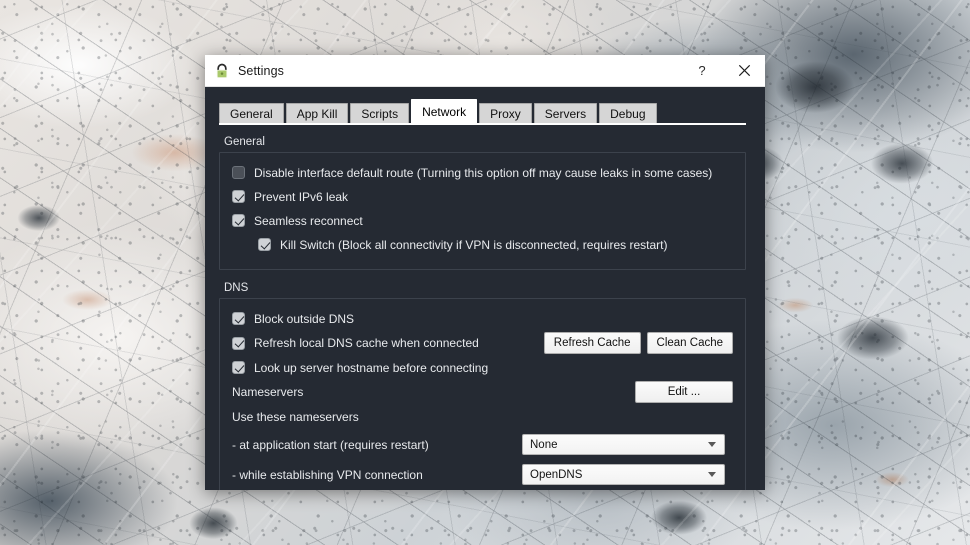 The image size is (970, 545). Describe the element at coordinates (238, 367) in the screenshot. I see `checkbox-lookup-server-hostname` at that location.